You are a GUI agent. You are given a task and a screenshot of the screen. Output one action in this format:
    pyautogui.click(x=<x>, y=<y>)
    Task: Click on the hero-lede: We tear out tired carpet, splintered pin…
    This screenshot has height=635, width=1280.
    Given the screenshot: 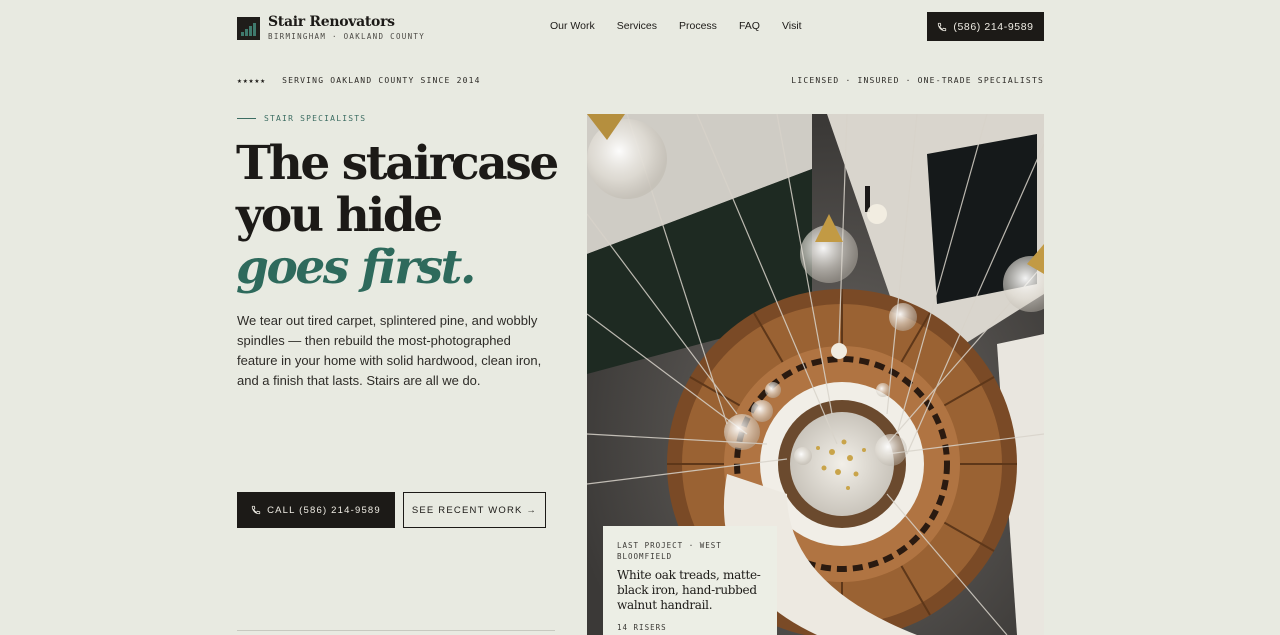 What is the action you would take?
    pyautogui.click(x=389, y=350)
    